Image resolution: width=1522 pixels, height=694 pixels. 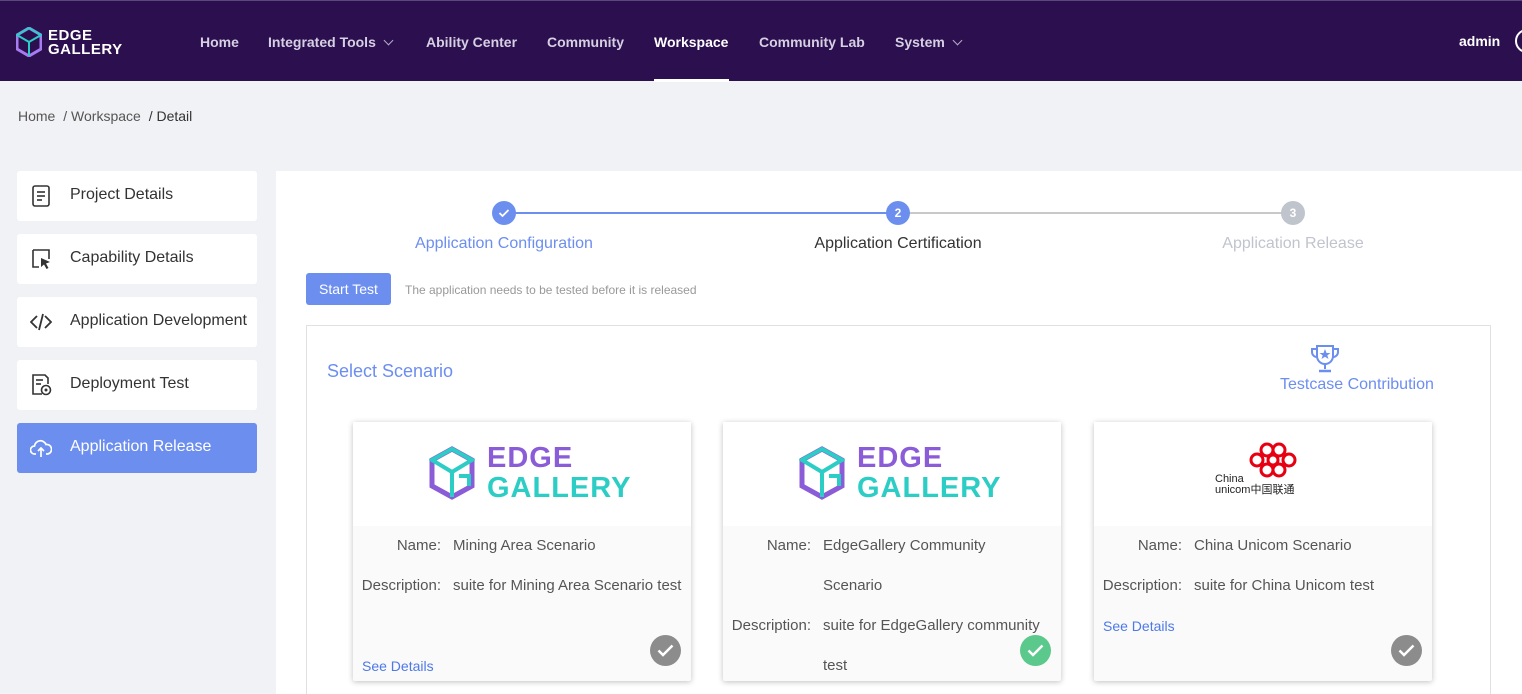 What do you see at coordinates (1366, 370) in the screenshot?
I see `testcase-contribution-link: Testcase Contribution` at bounding box center [1366, 370].